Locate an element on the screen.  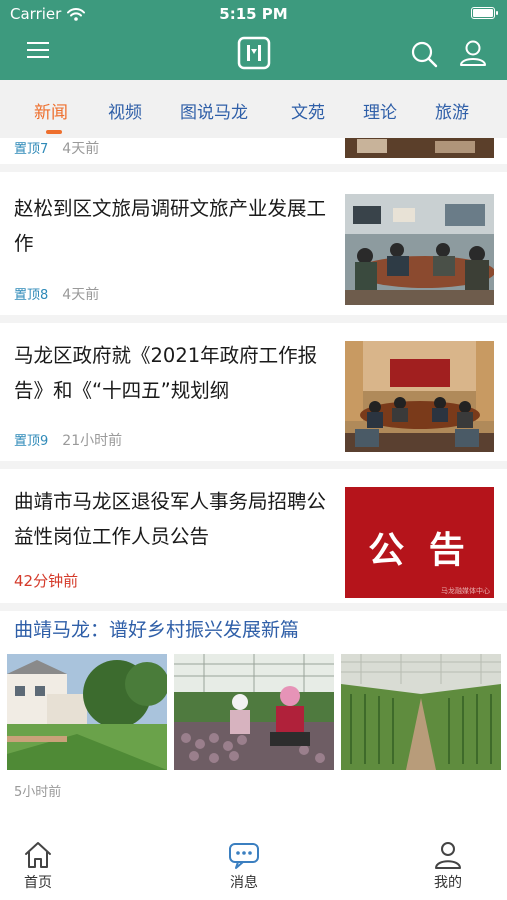
app-logo is located at coordinates (254, 53).